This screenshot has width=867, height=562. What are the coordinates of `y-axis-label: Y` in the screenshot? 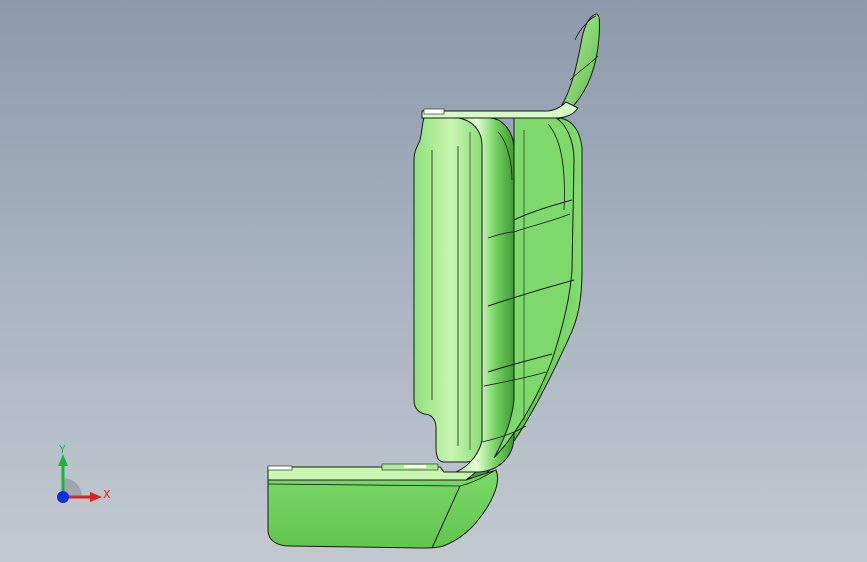 It's located at (62, 449).